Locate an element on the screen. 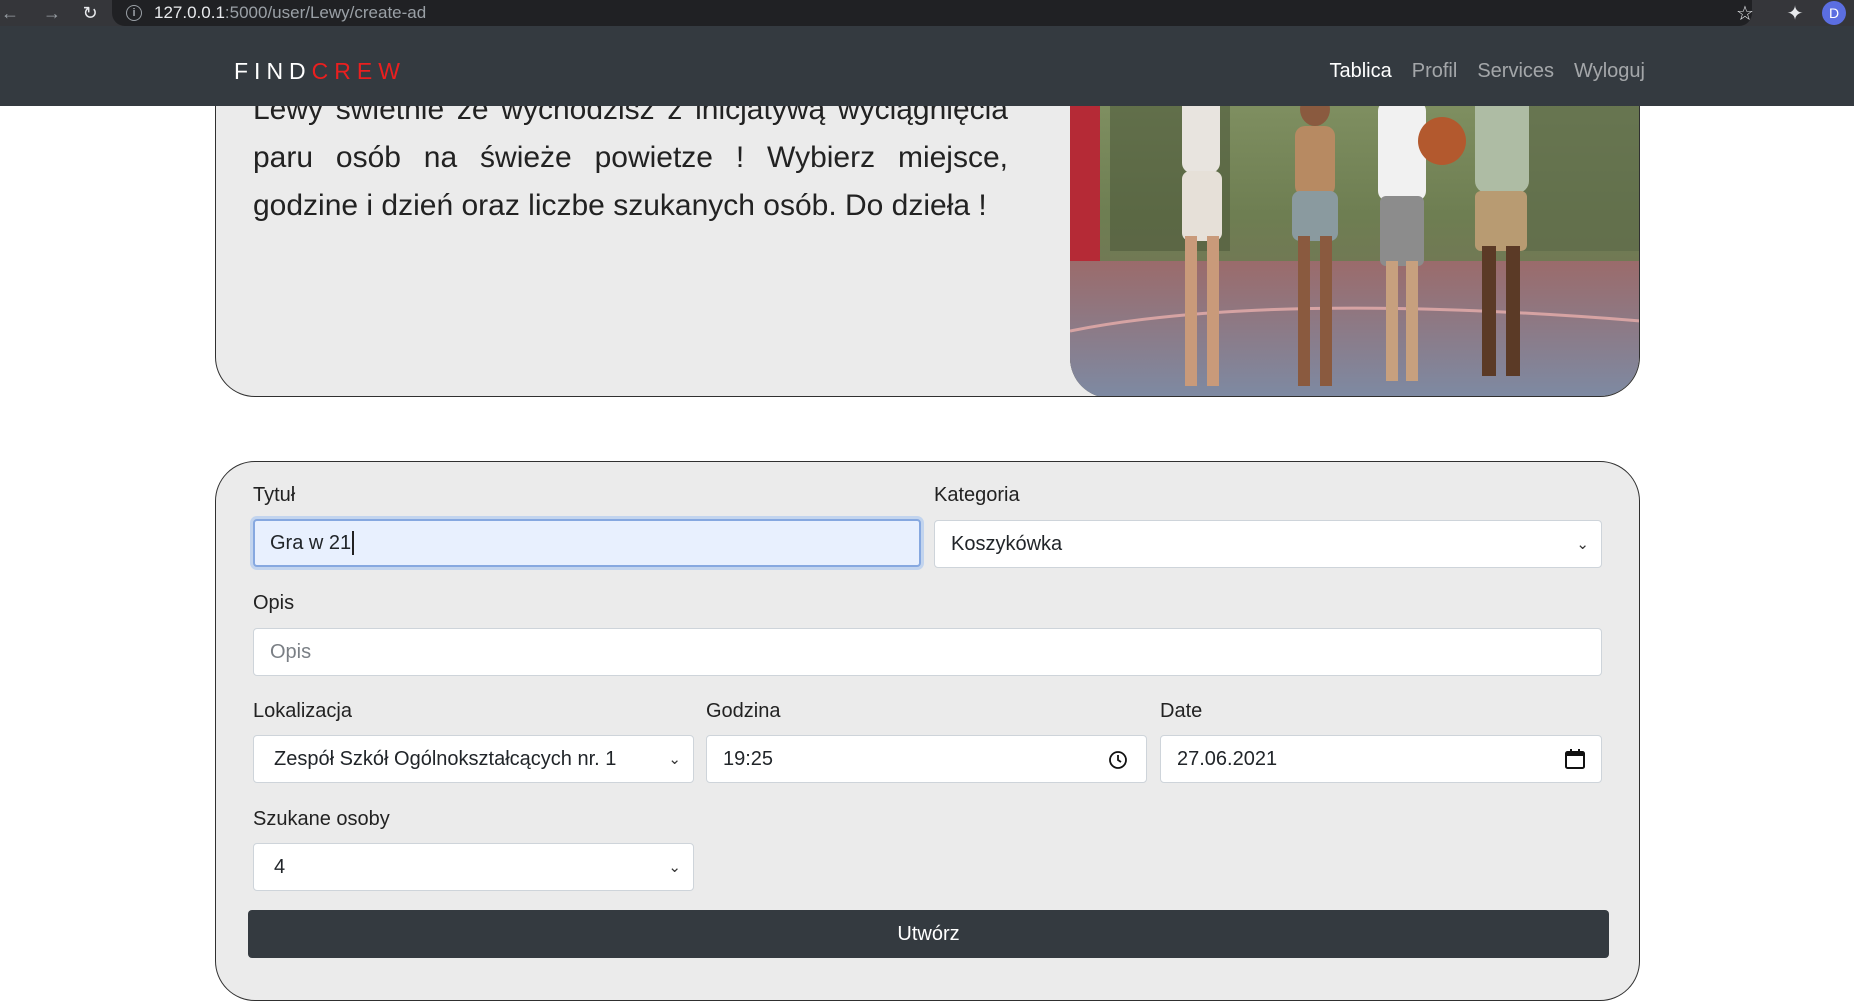  title-input-value: Gra w 21 is located at coordinates (311, 542).